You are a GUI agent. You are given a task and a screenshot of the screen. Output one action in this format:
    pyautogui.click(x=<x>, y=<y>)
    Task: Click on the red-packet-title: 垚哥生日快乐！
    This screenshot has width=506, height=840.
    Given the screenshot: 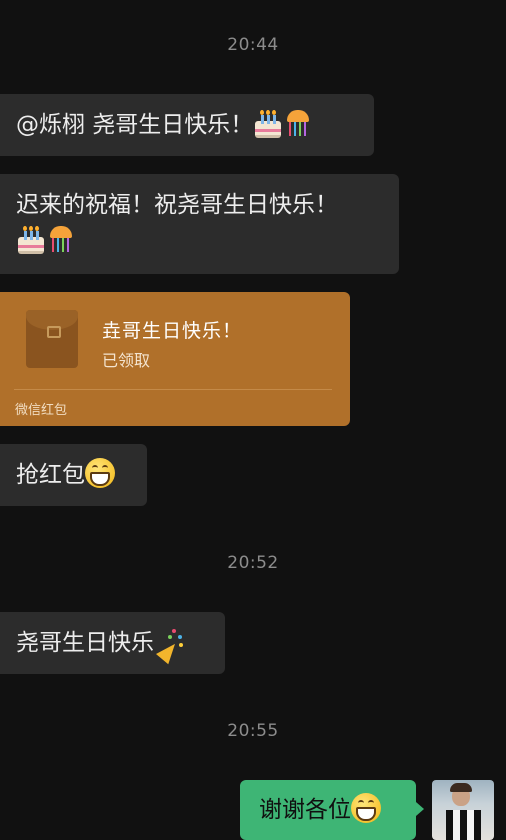 What is the action you would take?
    pyautogui.click(x=172, y=331)
    